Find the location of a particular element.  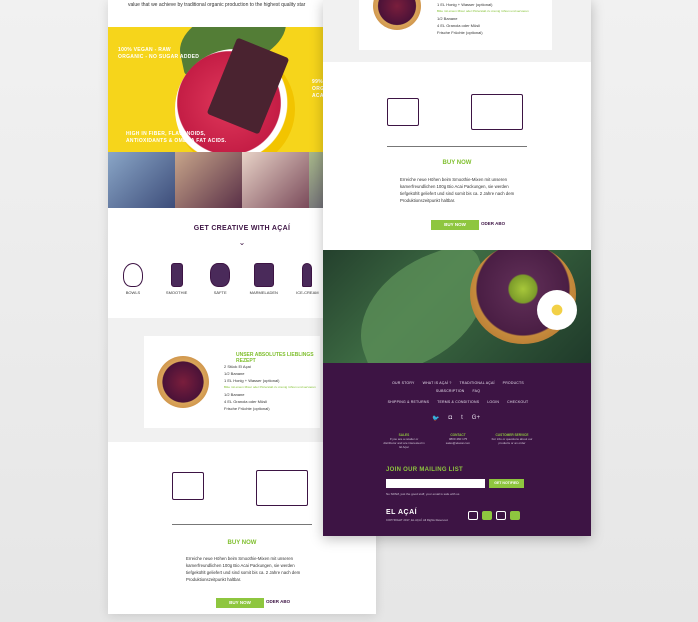

footer-link: SUBSCRIPTION is located at coordinates (450, 391).